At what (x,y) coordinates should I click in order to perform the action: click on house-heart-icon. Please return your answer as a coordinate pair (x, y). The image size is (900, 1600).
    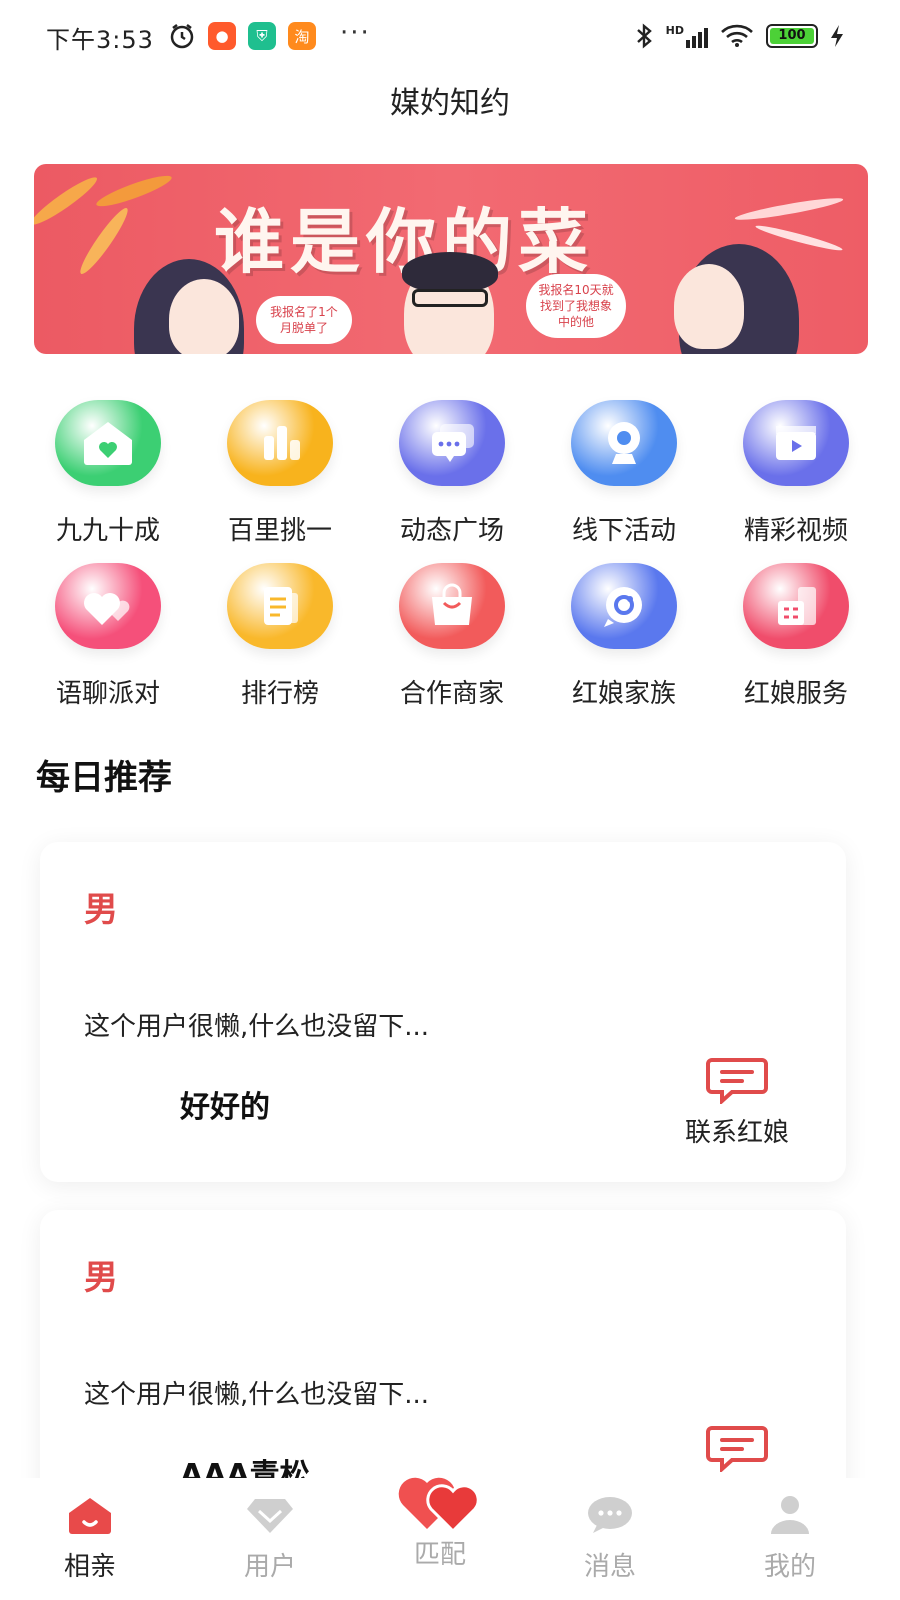
    Looking at the image, I should click on (108, 443).